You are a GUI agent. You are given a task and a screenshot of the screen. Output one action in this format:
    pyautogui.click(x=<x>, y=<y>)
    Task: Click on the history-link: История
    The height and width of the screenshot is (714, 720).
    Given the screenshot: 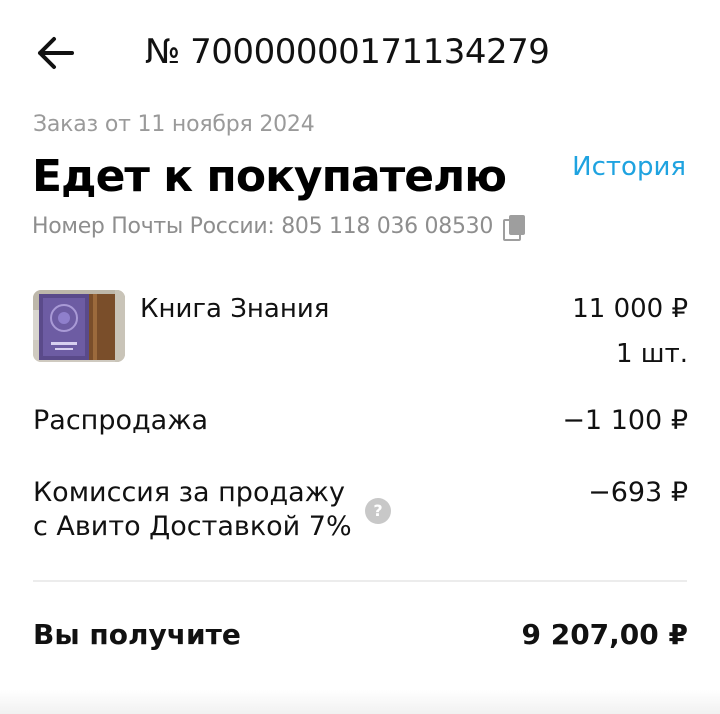 What is the action you would take?
    pyautogui.click(x=629, y=167)
    